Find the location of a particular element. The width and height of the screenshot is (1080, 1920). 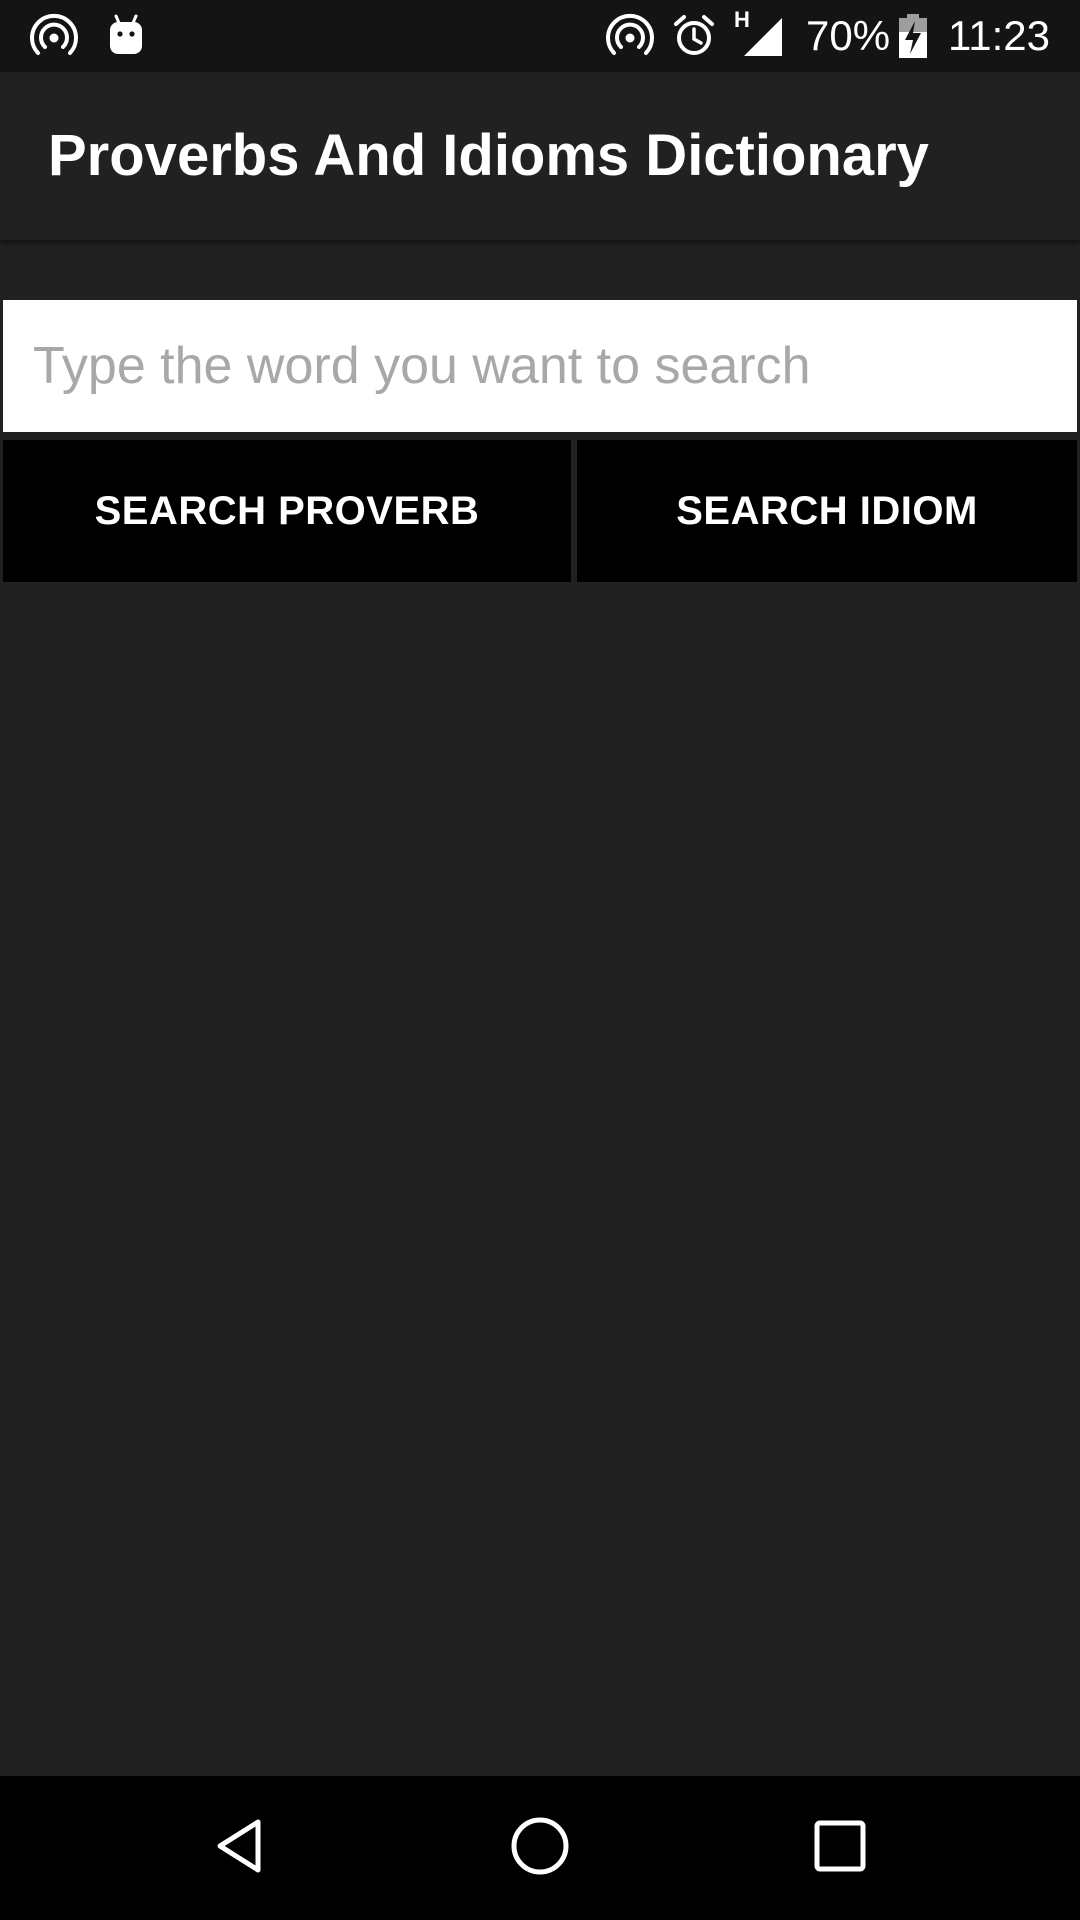

home-button is located at coordinates (540, 1848).